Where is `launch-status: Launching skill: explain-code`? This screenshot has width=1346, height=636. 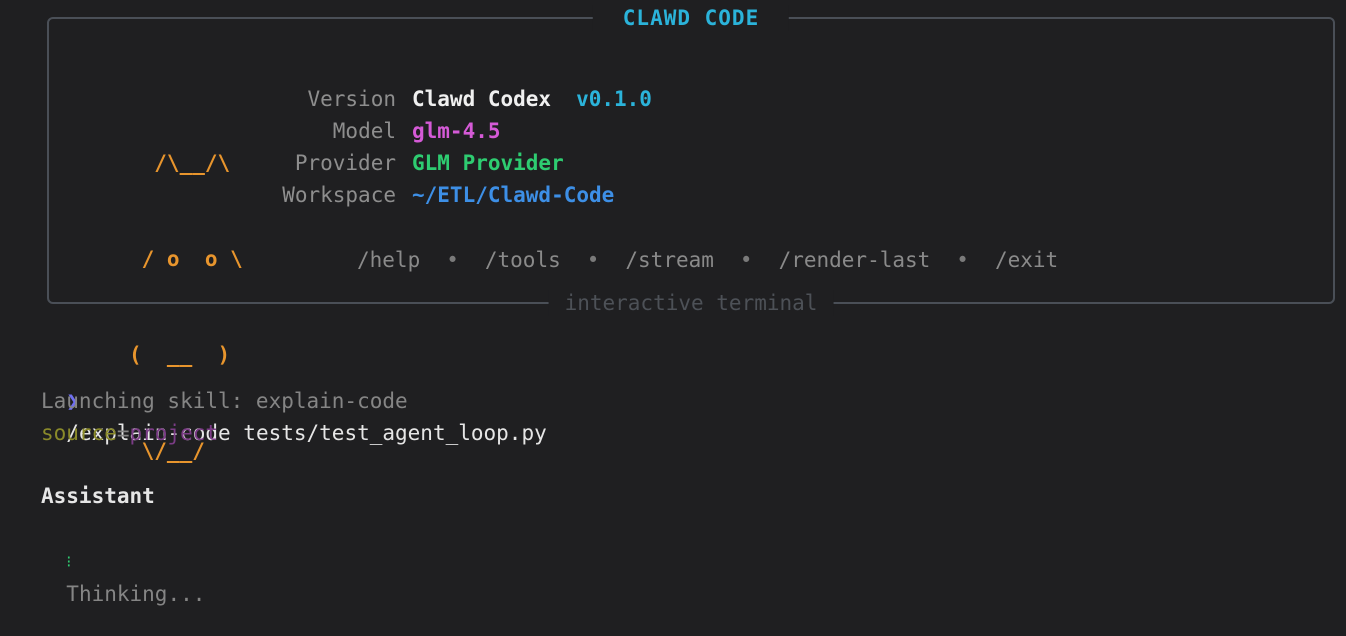
launch-status: Launching skill: explain-code is located at coordinates (224, 401).